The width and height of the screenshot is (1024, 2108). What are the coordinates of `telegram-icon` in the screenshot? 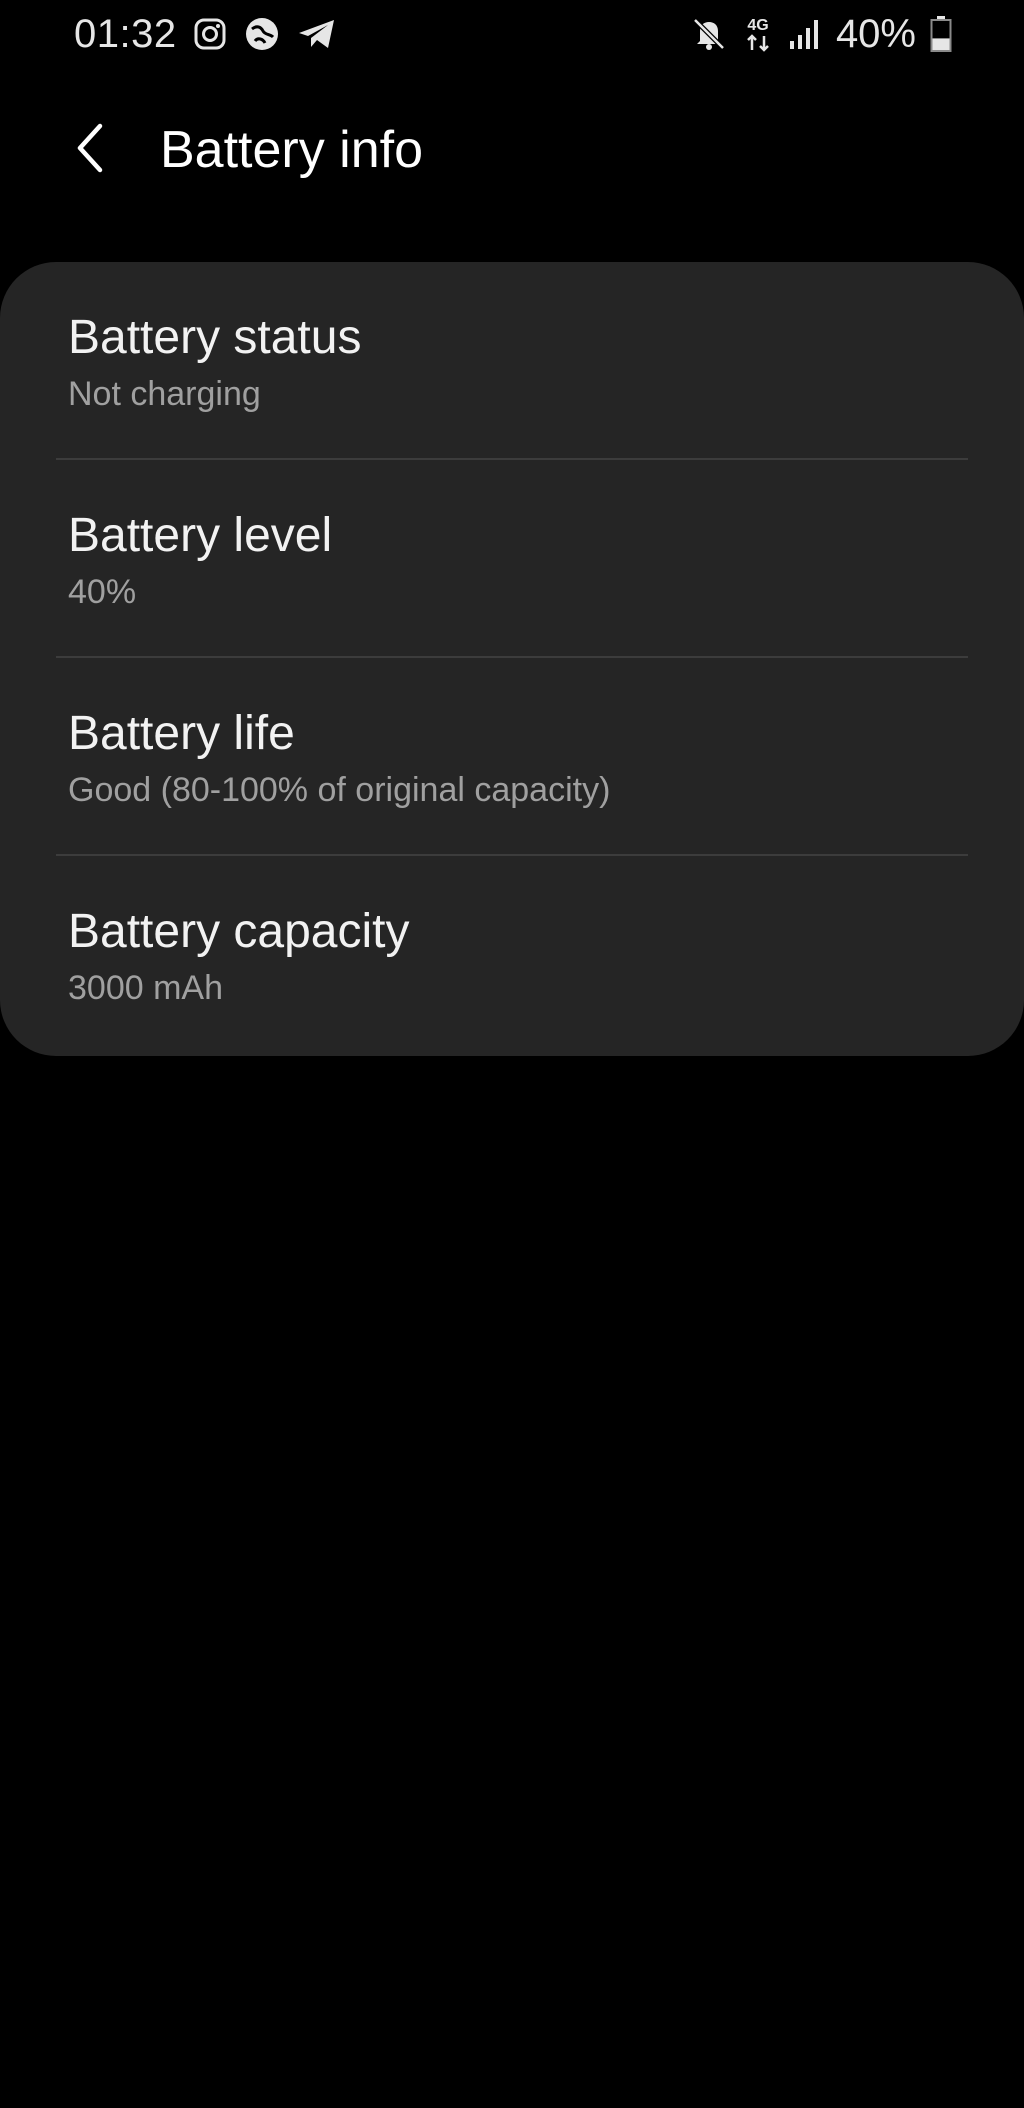 It's located at (317, 34).